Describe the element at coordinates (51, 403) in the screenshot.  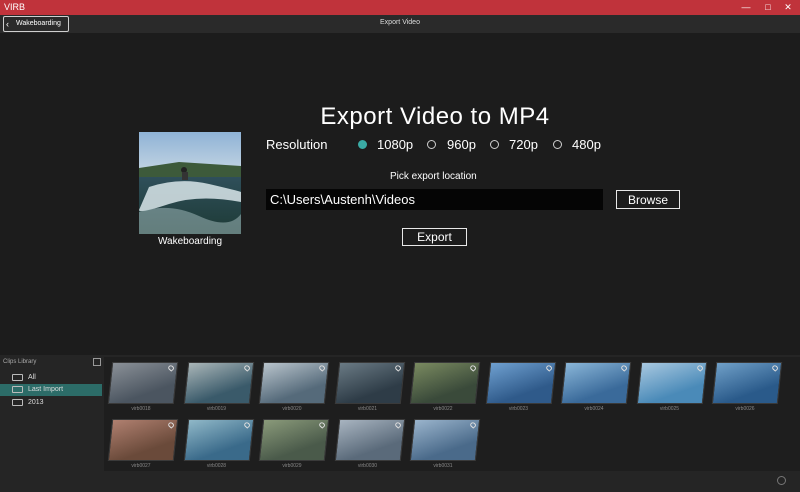
I see `library-item-2013: 2013` at that location.